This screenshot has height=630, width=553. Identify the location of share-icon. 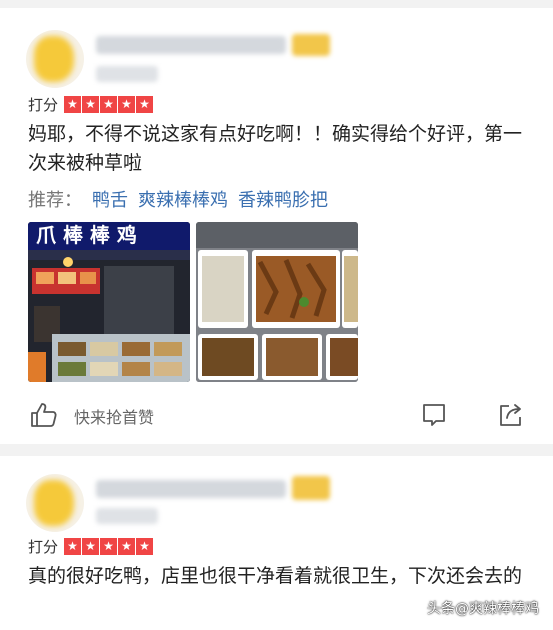
(511, 415).